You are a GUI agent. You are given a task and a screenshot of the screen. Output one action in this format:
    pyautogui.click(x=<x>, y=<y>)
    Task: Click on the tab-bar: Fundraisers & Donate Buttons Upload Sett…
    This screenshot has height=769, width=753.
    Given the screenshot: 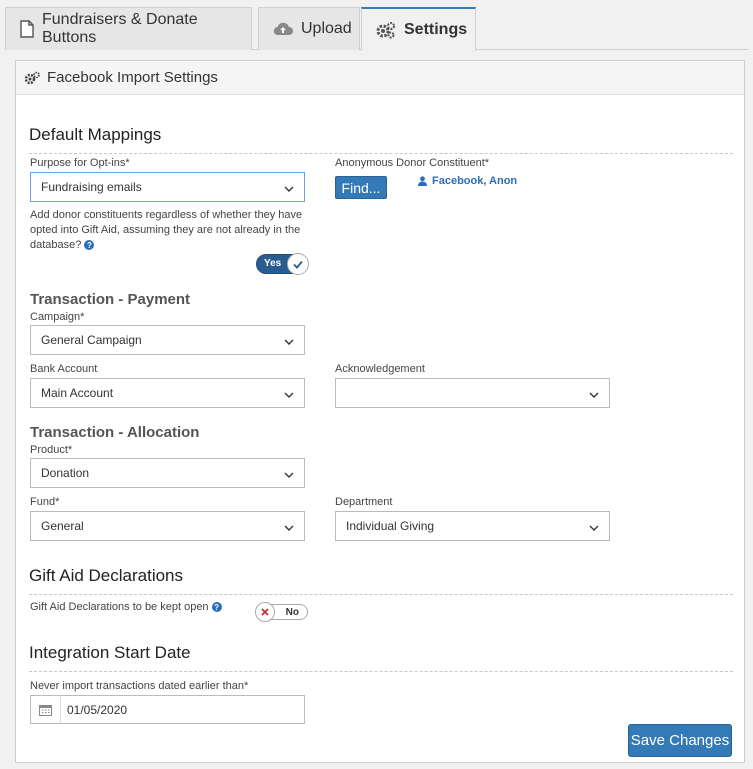 What is the action you would take?
    pyautogui.click(x=376, y=29)
    